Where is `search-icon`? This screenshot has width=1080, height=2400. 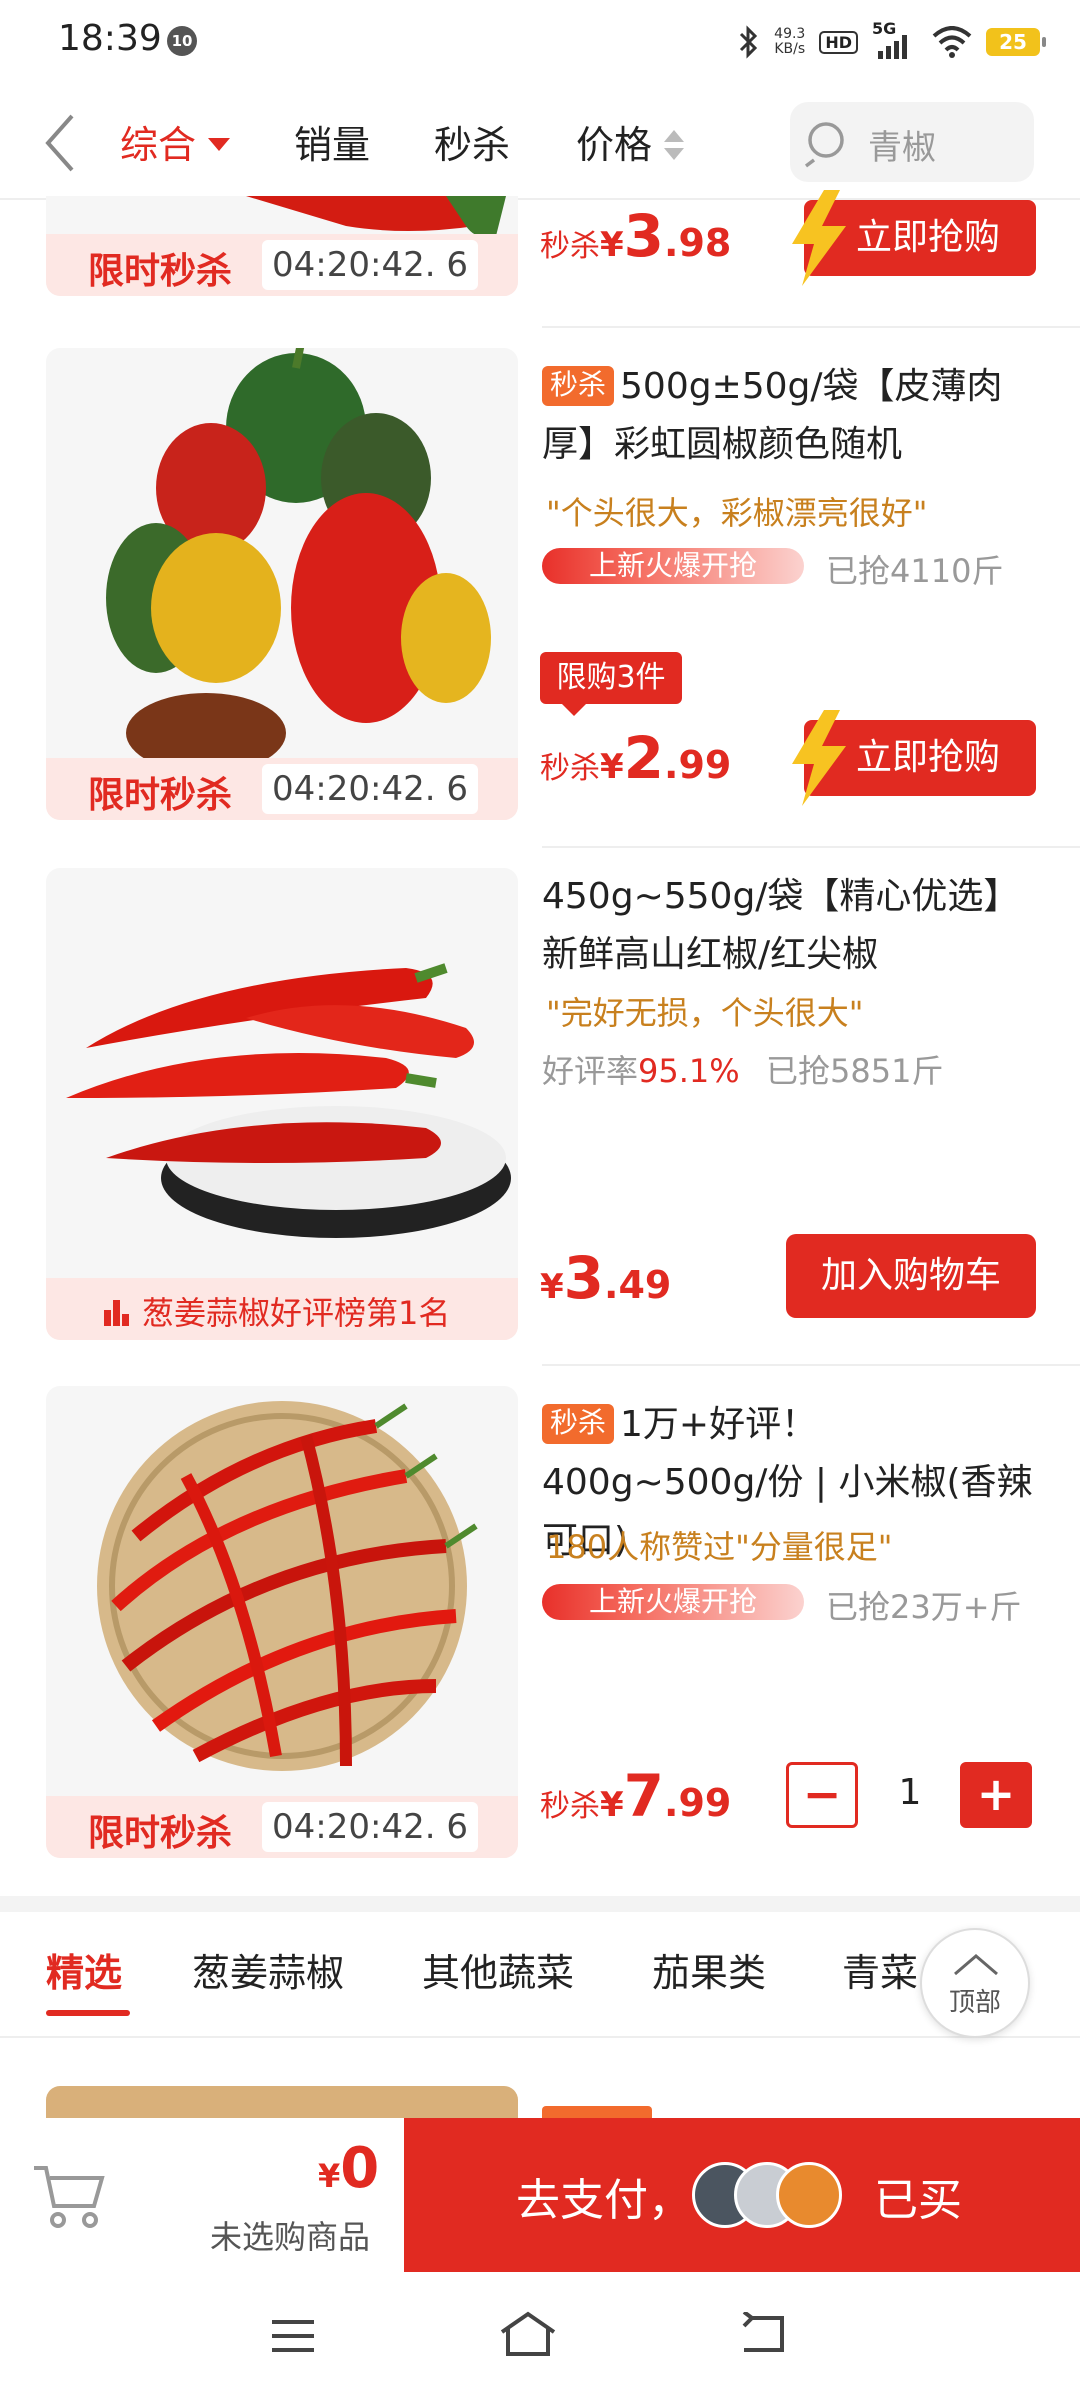 search-icon is located at coordinates (824, 145).